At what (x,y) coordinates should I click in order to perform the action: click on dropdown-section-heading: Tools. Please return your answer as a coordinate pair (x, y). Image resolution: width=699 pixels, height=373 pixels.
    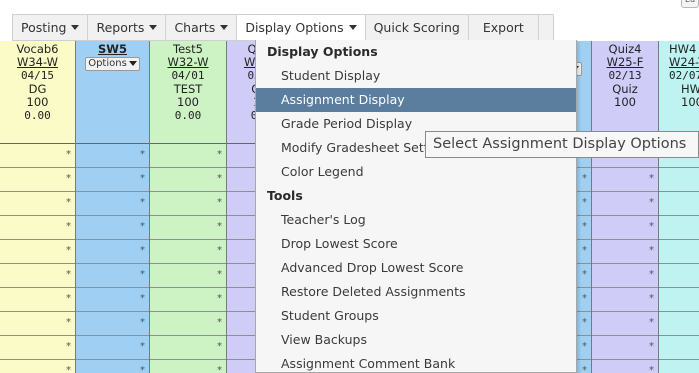
    Looking at the image, I should click on (285, 195).